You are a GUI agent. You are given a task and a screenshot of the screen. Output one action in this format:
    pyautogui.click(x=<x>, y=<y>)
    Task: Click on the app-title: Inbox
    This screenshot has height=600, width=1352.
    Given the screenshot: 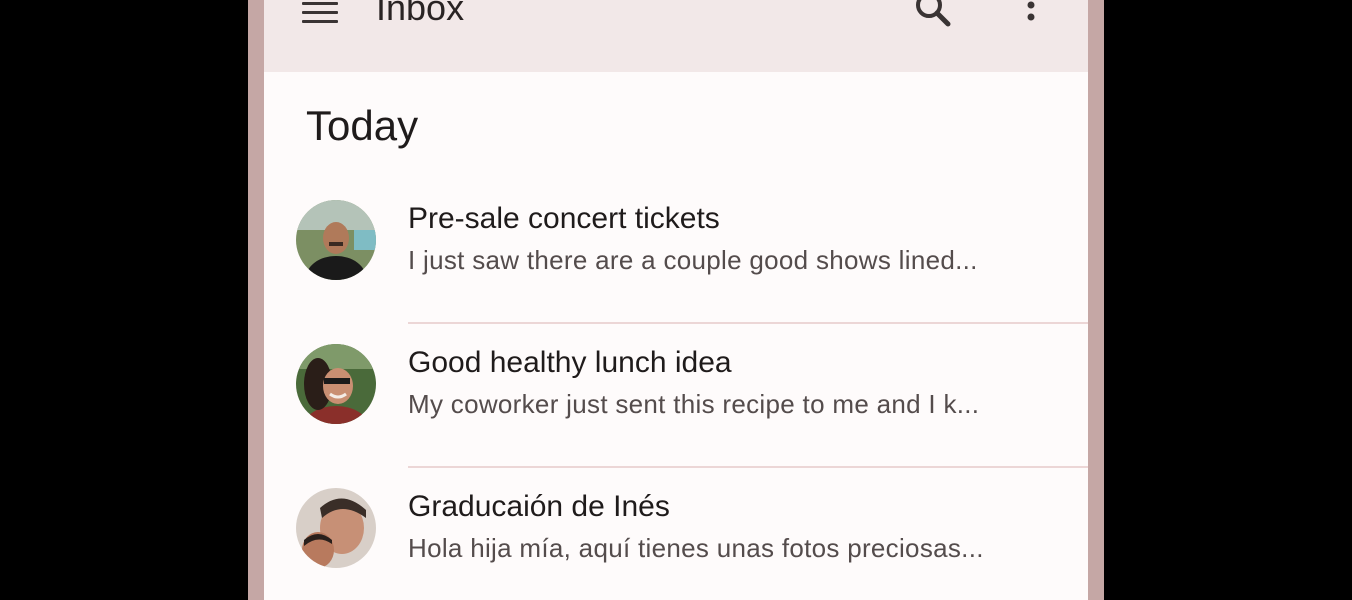 What is the action you would take?
    pyautogui.click(x=420, y=14)
    